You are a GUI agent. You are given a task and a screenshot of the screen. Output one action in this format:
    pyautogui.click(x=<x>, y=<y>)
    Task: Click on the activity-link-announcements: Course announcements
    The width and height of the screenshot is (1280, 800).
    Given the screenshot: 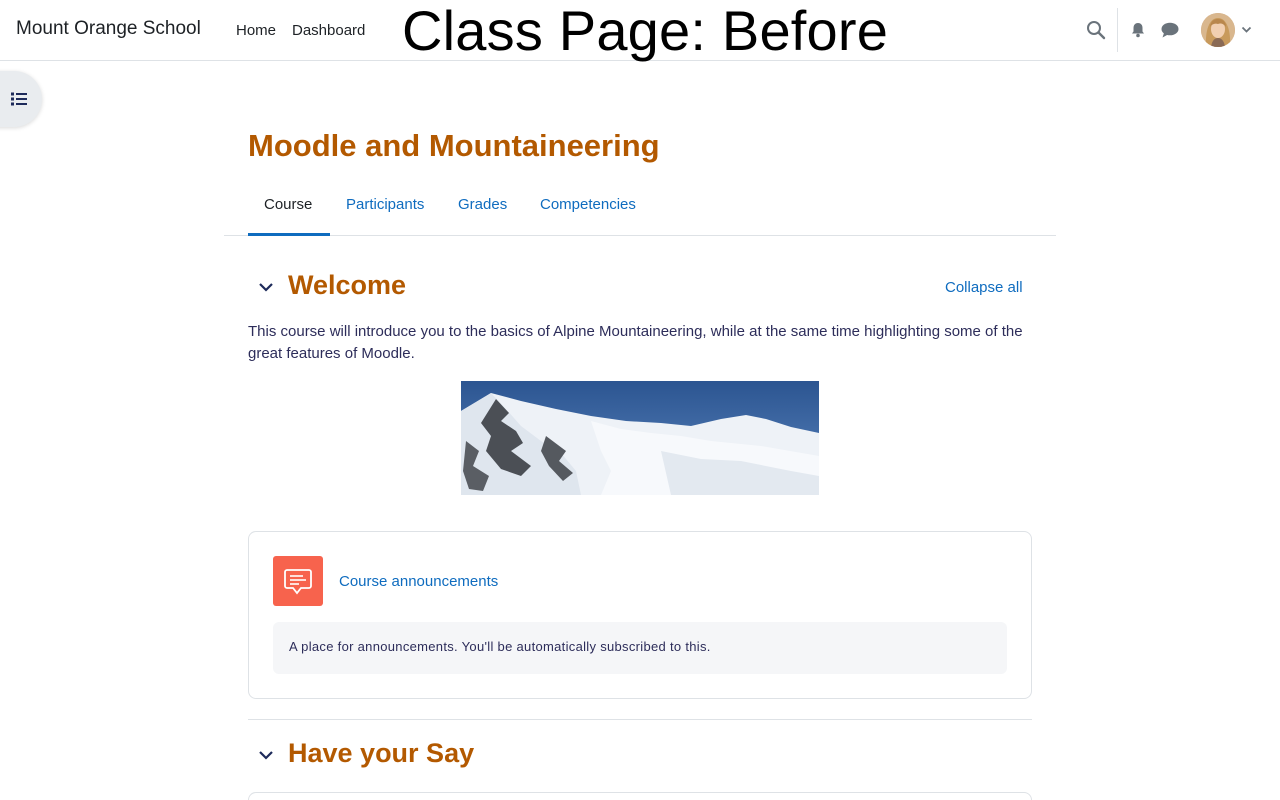 What is the action you would take?
    pyautogui.click(x=418, y=581)
    